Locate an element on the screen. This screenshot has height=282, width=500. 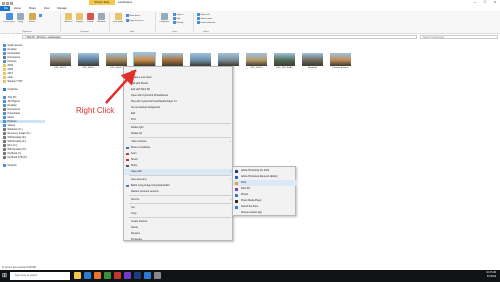
properties-button: Properties is located at coordinates (164, 18).